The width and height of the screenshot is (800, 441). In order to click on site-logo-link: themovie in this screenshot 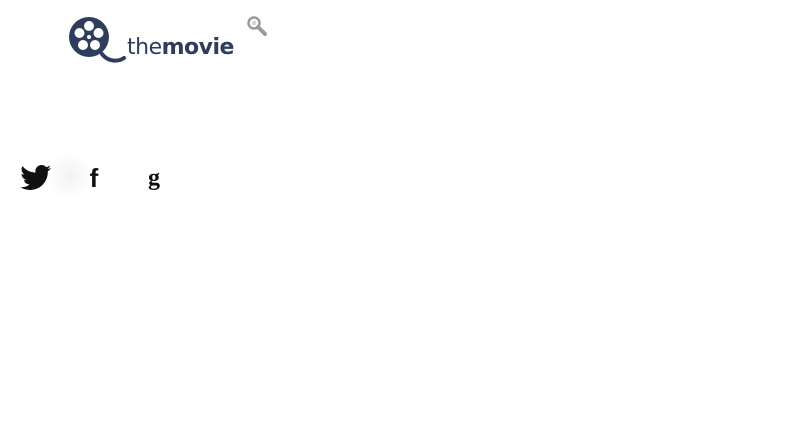, I will do `click(153, 40)`.